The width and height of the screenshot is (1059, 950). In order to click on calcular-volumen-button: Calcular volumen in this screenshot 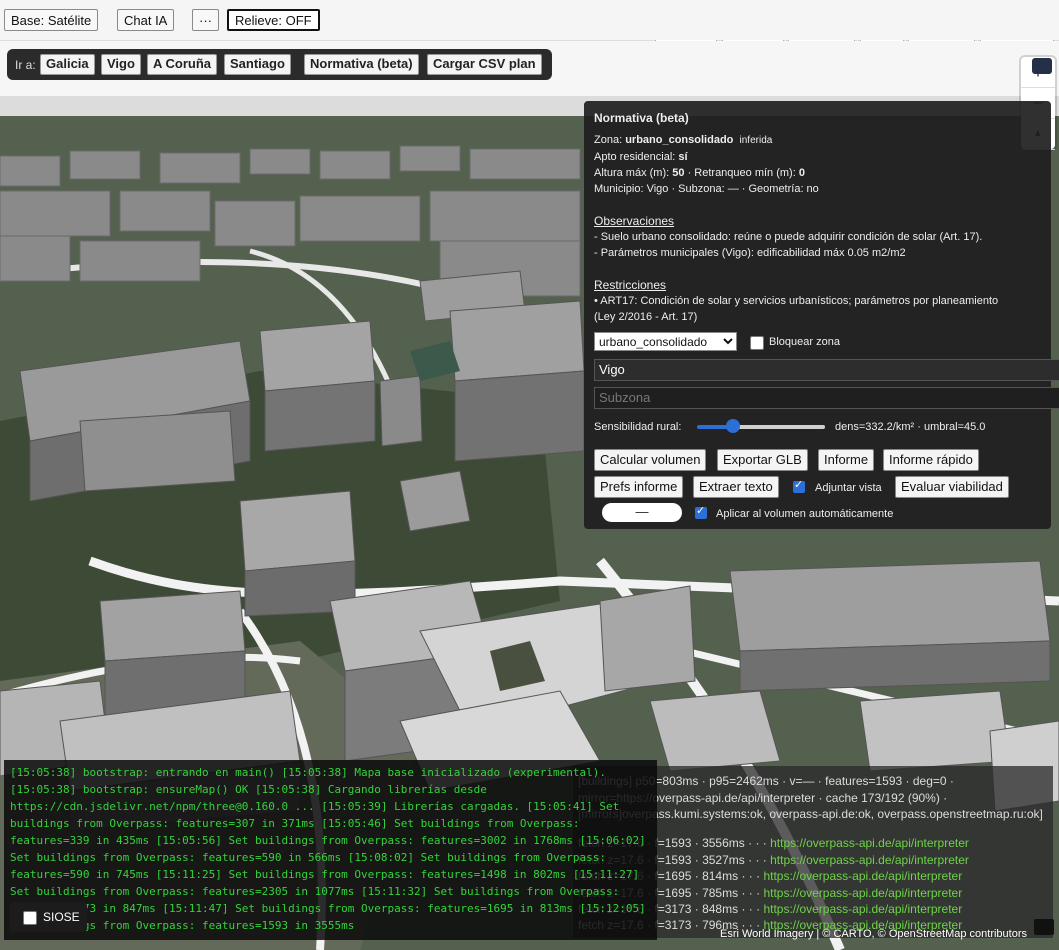, I will do `click(650, 460)`.